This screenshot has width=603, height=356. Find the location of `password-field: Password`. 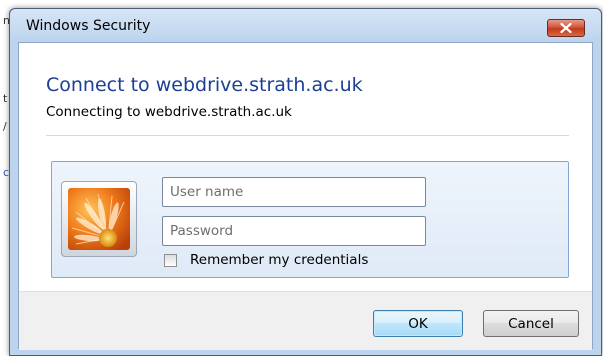

password-field: Password is located at coordinates (294, 231).